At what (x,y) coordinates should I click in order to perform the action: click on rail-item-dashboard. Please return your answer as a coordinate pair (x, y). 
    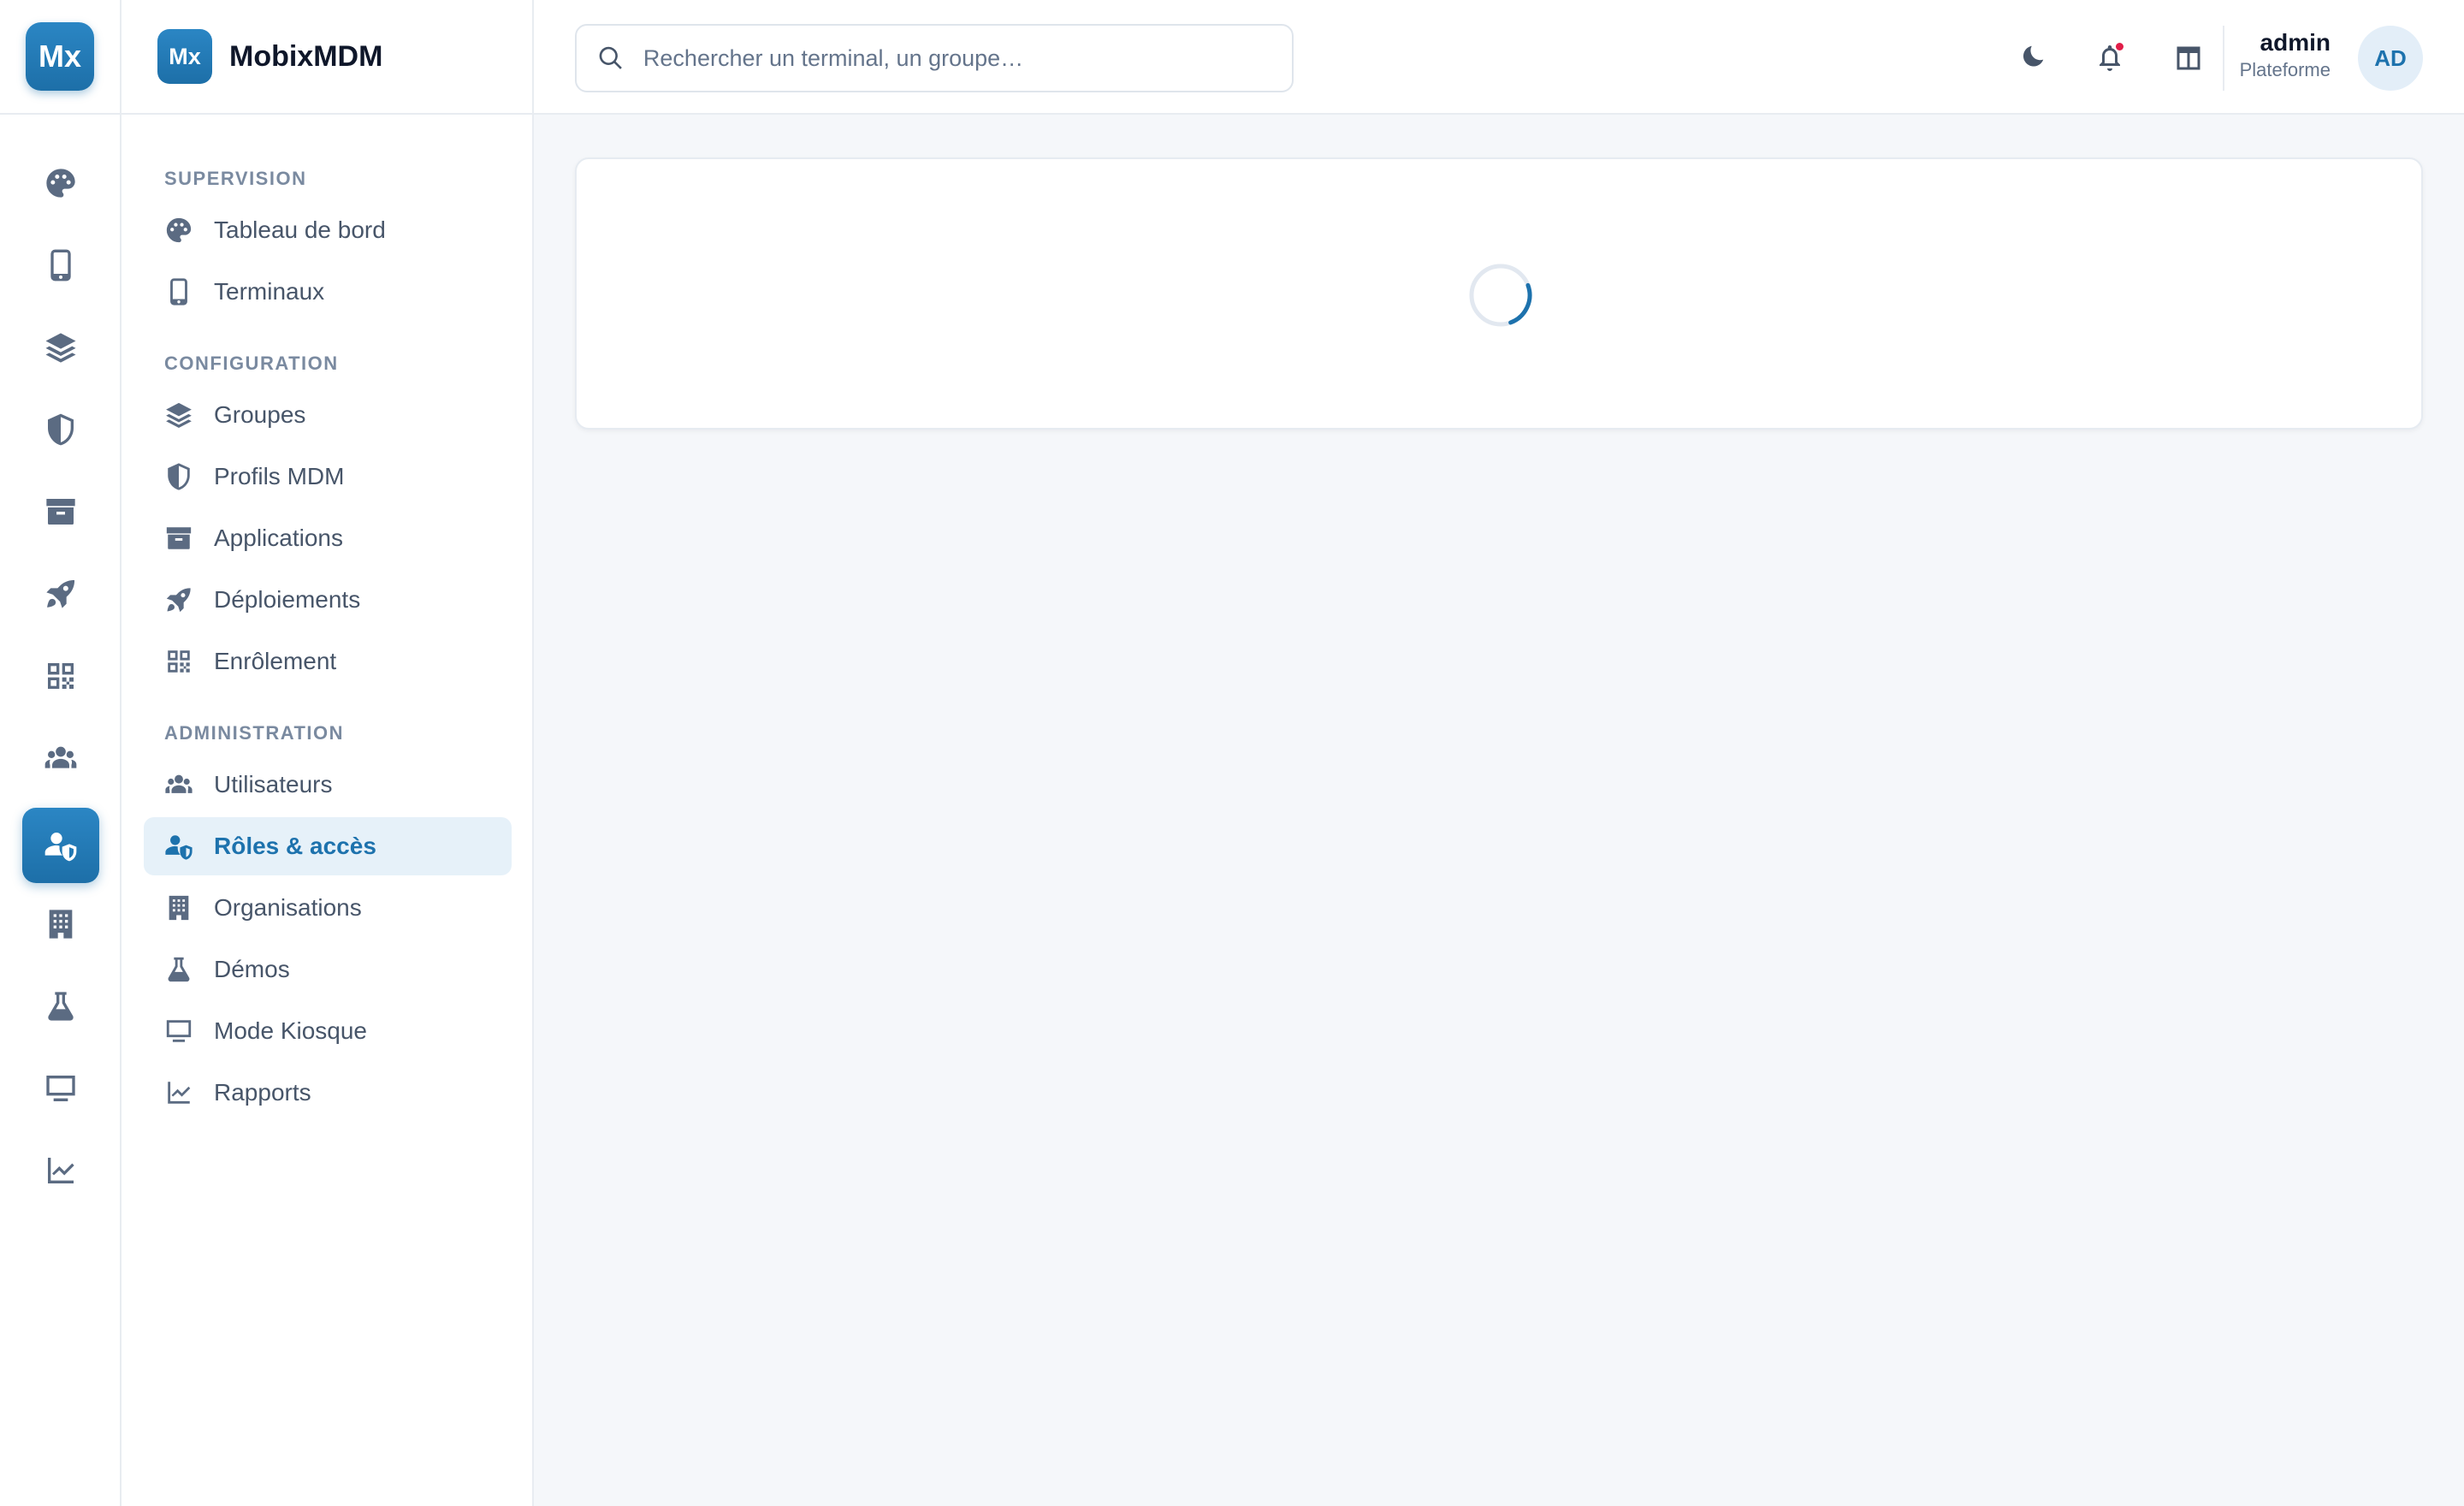
    Looking at the image, I should click on (60, 183).